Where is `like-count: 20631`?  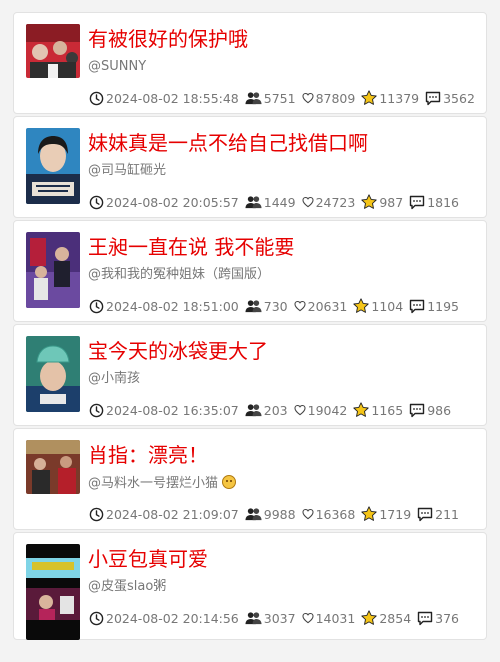
like-count: 20631 is located at coordinates (327, 306).